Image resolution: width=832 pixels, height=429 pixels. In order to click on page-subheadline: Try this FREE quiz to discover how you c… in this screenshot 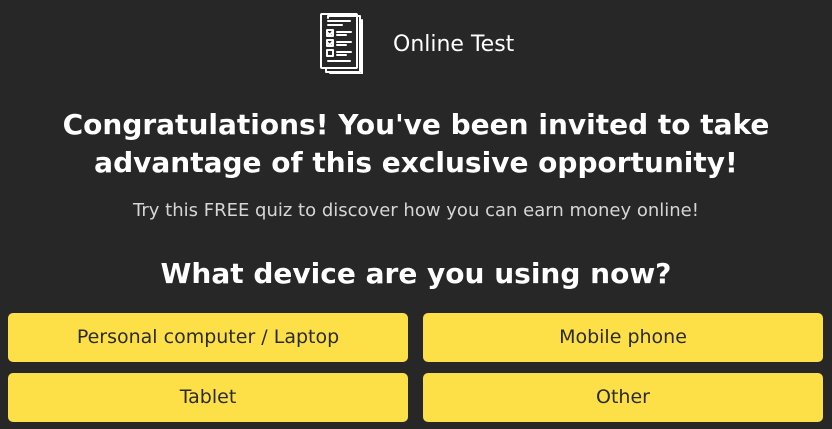, I will do `click(416, 210)`.